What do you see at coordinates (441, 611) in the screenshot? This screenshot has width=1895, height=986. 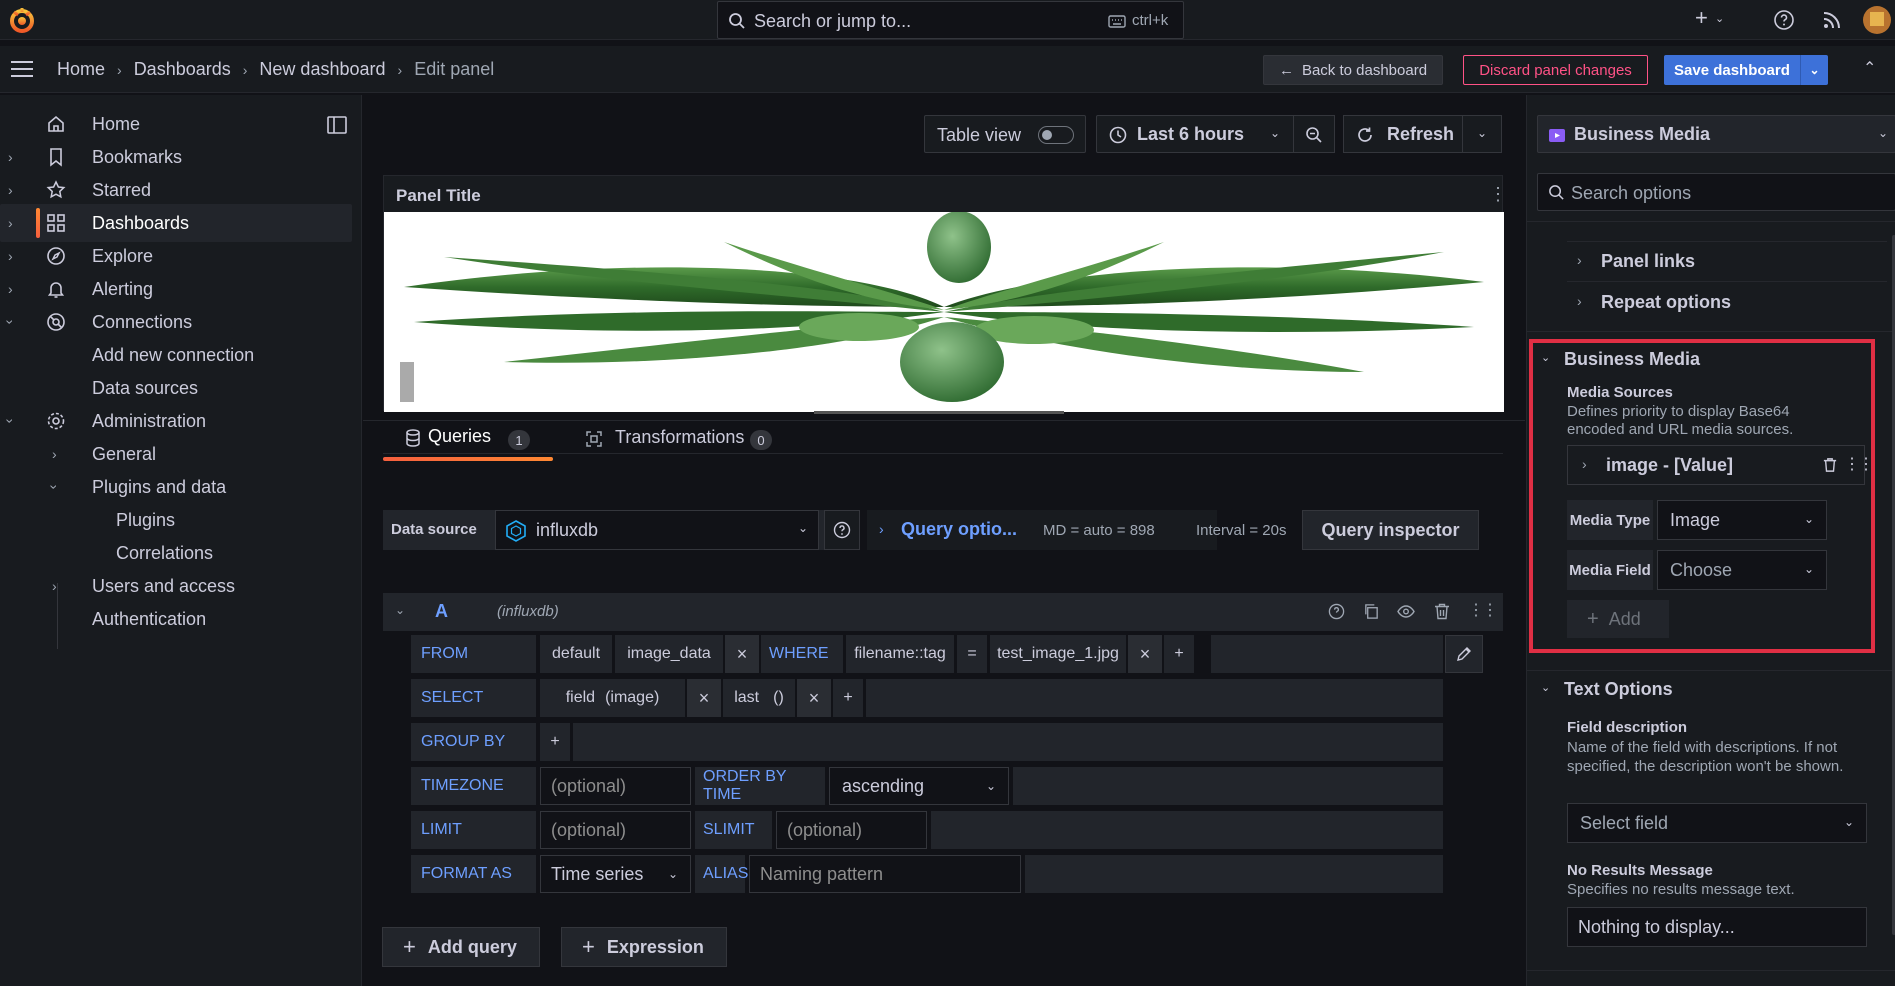 I see `query-ref-id: A` at bounding box center [441, 611].